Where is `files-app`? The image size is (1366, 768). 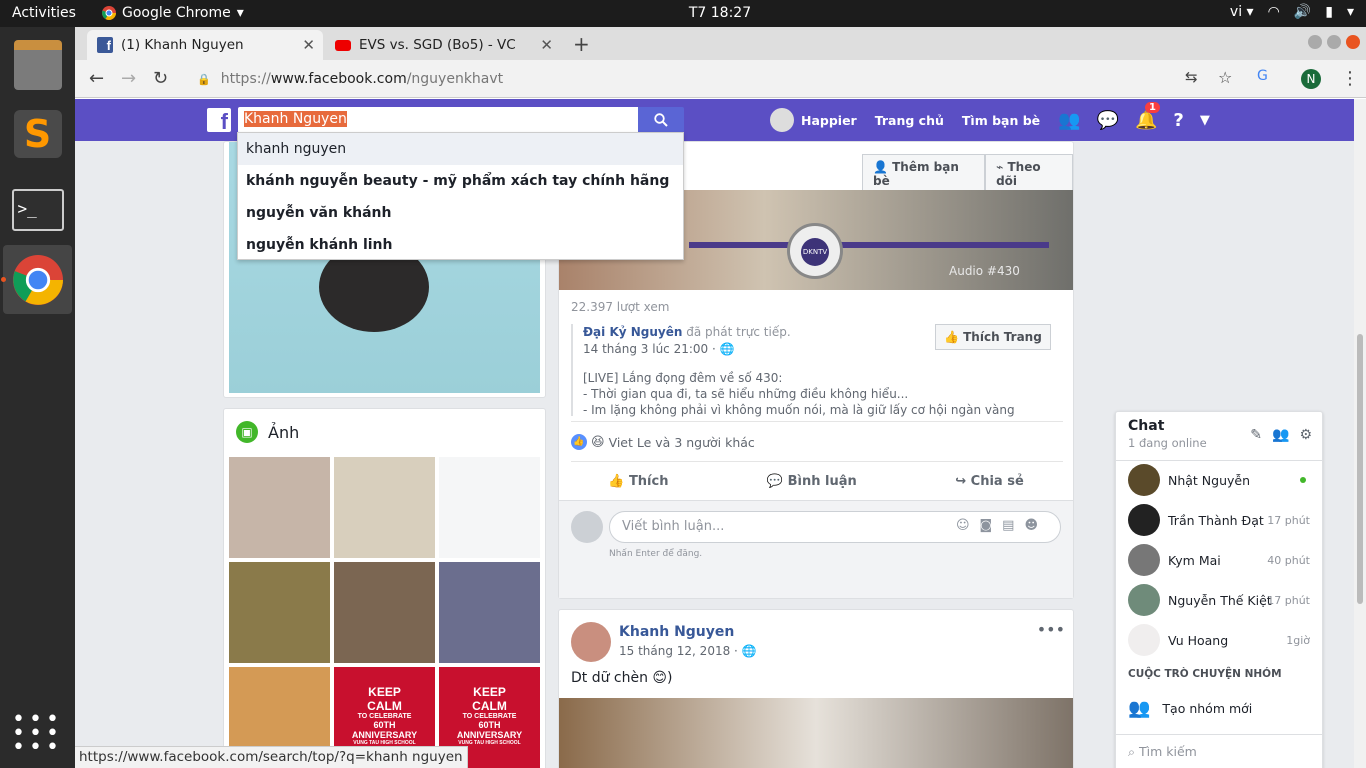
files-app is located at coordinates (37, 64).